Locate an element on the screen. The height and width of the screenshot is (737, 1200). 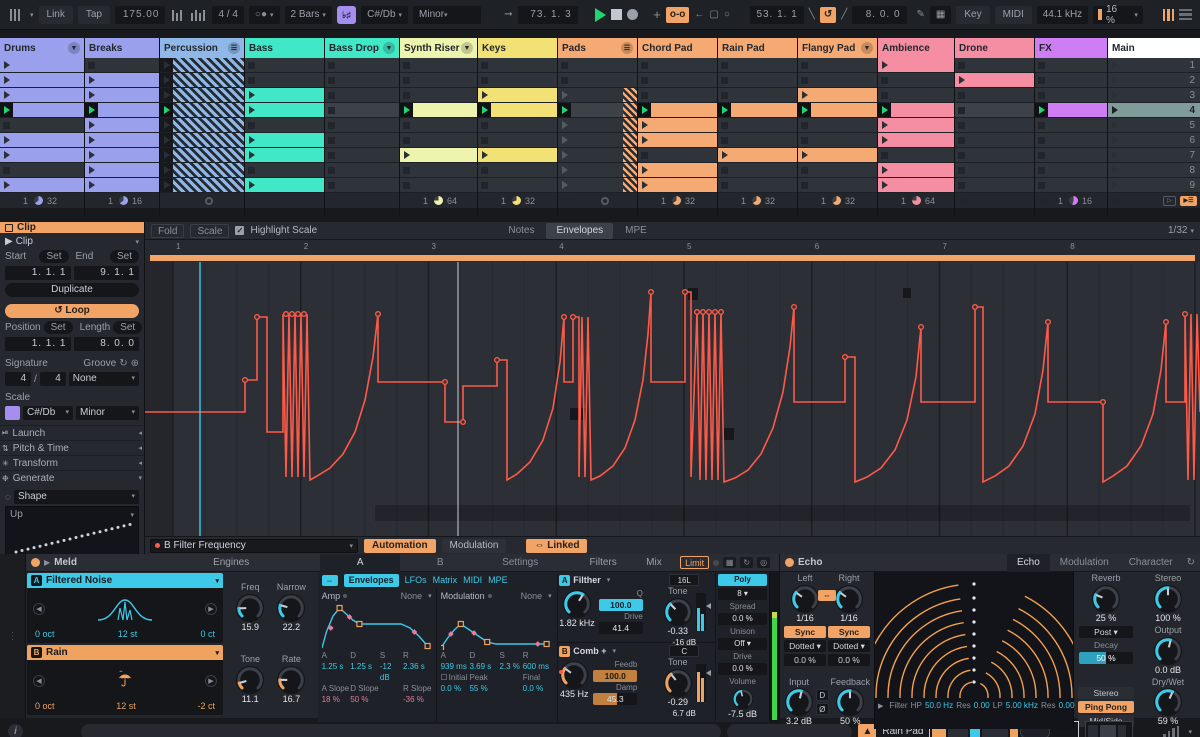
filter-collapse-icon: ▶ is located at coordinates (880, 706).